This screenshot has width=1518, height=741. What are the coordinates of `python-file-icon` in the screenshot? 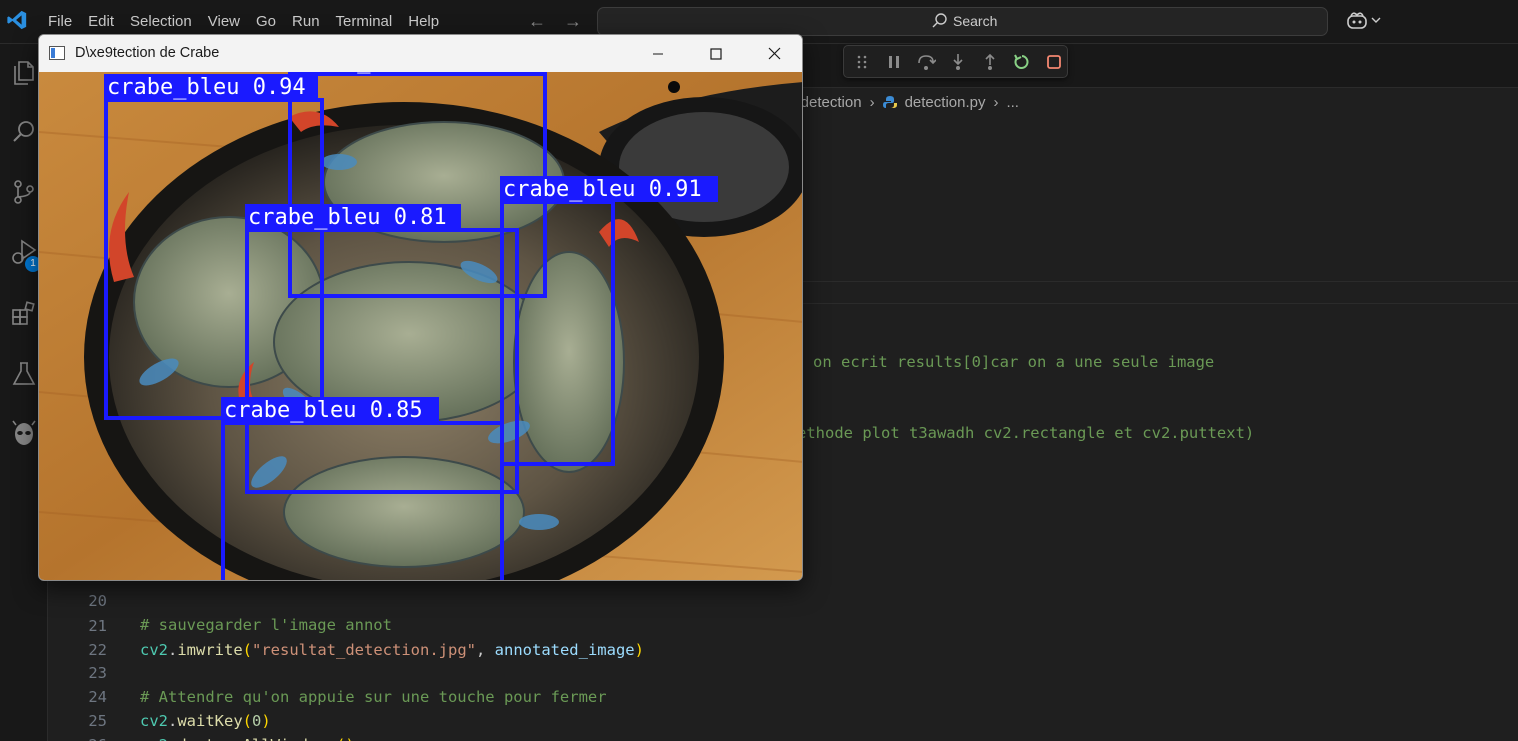 It's located at (889, 102).